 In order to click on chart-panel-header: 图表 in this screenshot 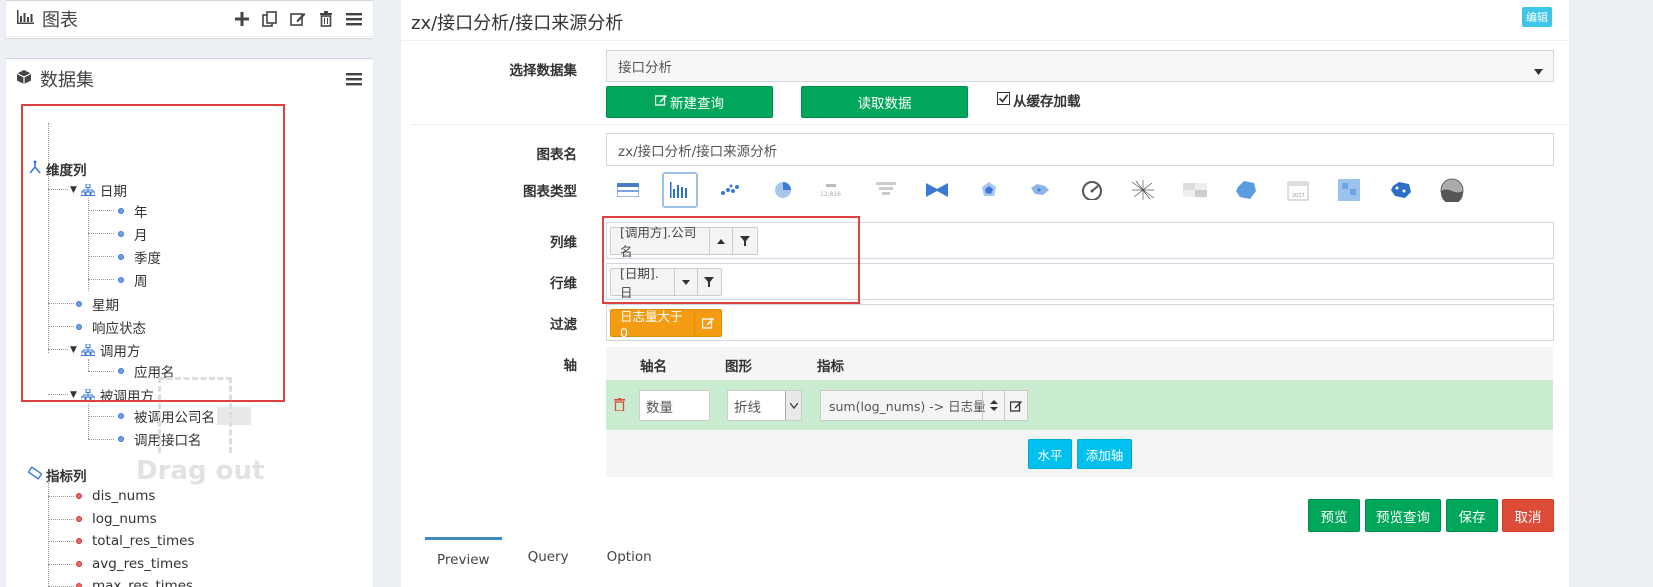, I will do `click(189, 19)`.